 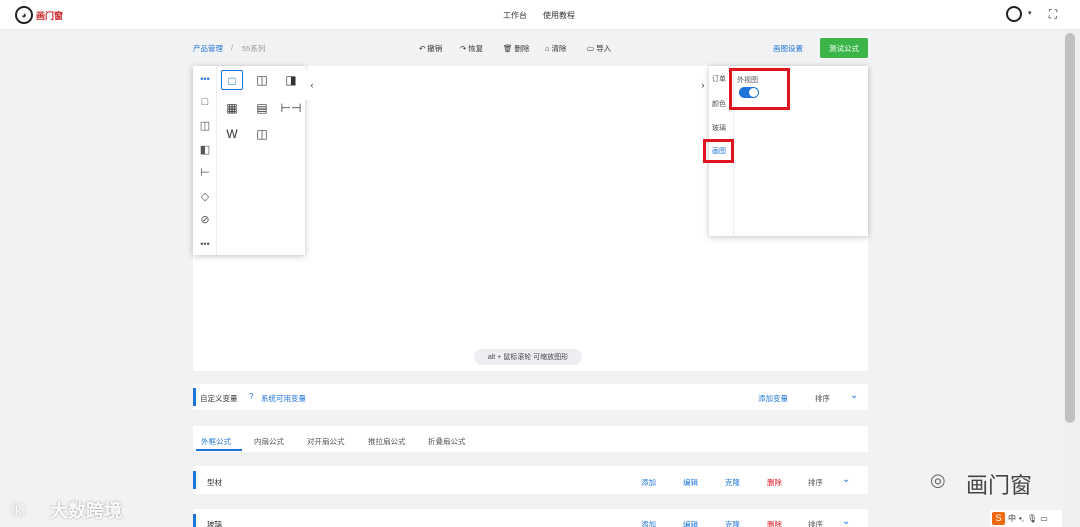 I want to click on clear-button: ⌂ 清除, so click(x=556, y=48).